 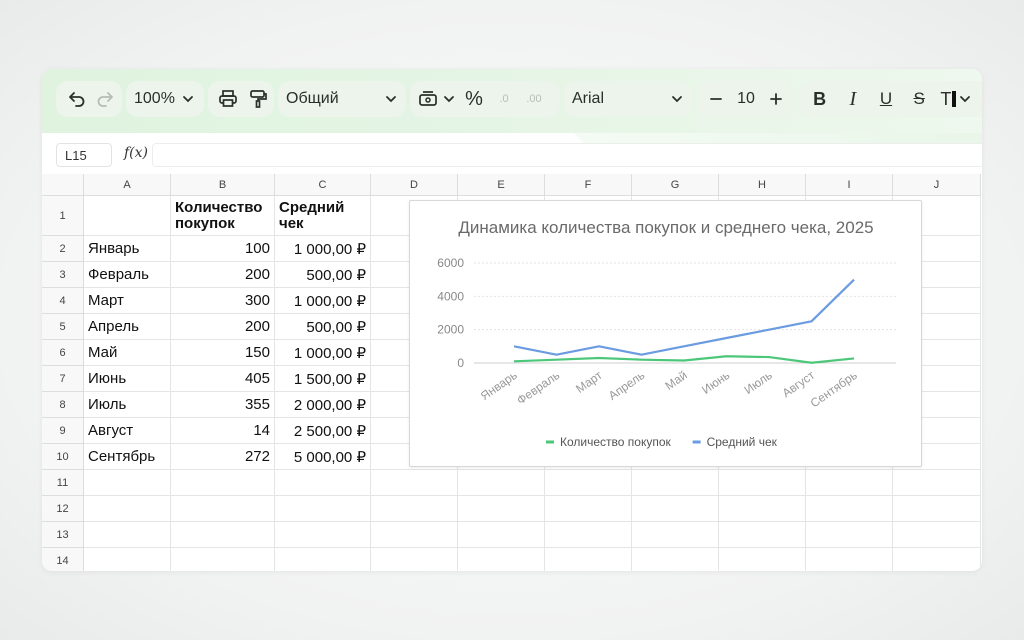 What do you see at coordinates (127, 405) in the screenshot?
I see `table-cell: Июль` at bounding box center [127, 405].